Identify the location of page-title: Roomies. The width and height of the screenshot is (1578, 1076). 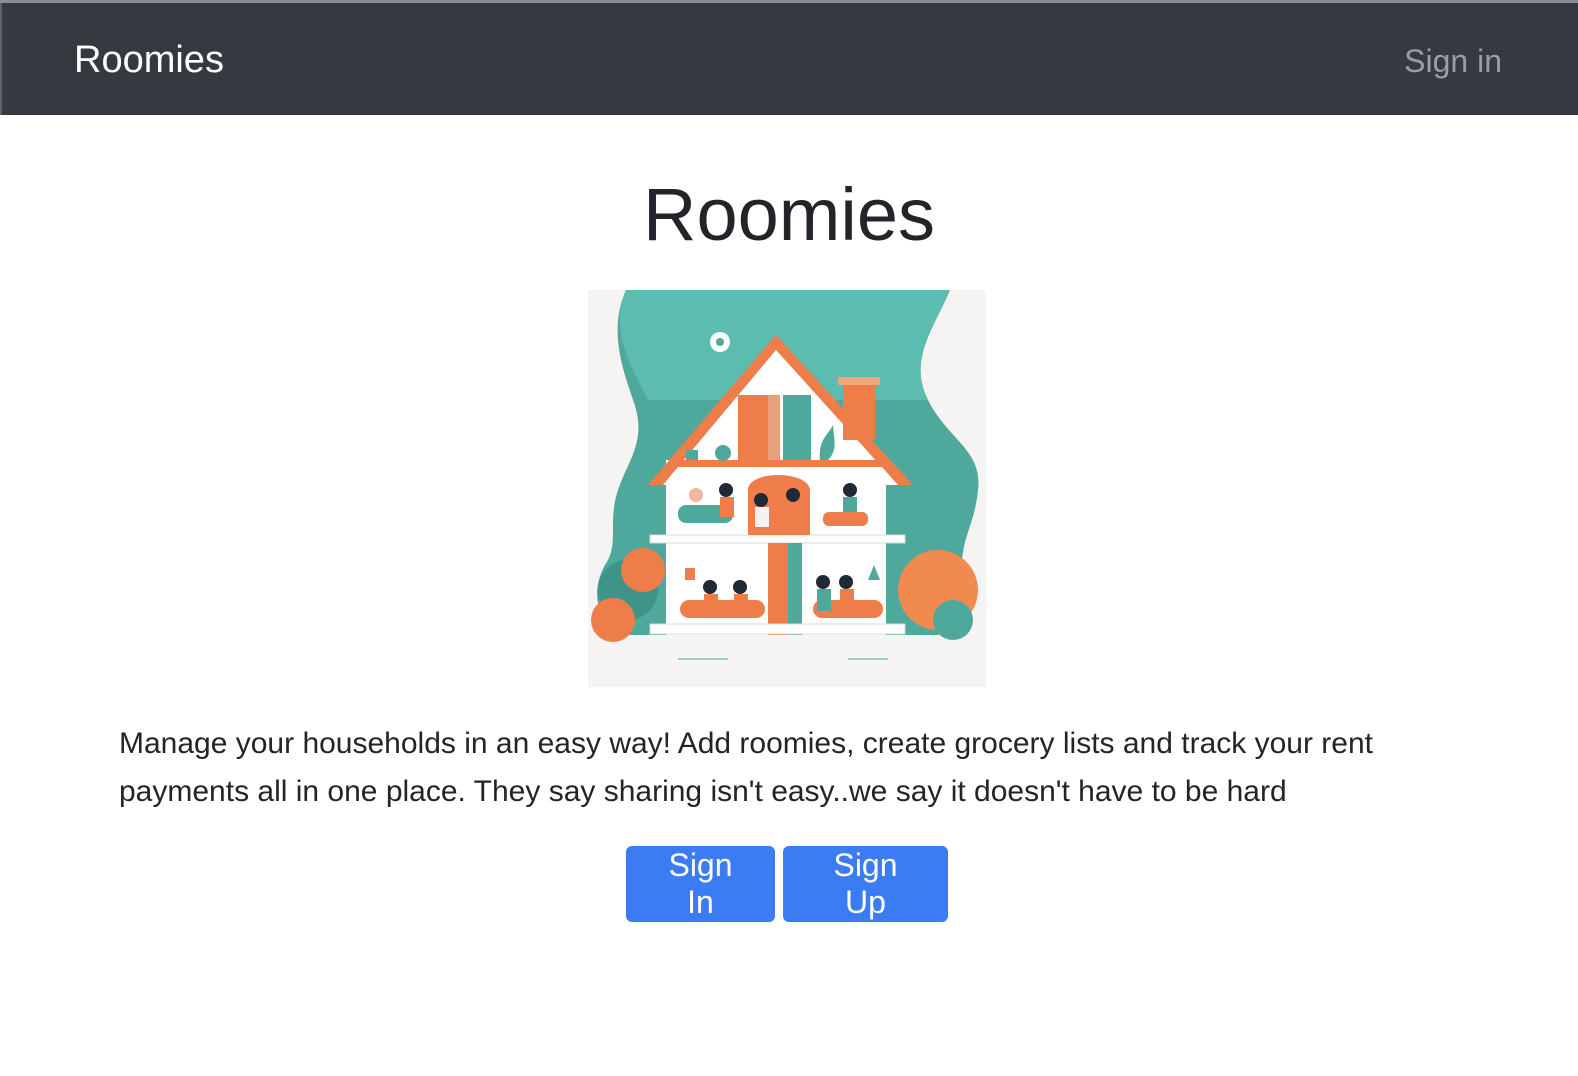
(789, 214).